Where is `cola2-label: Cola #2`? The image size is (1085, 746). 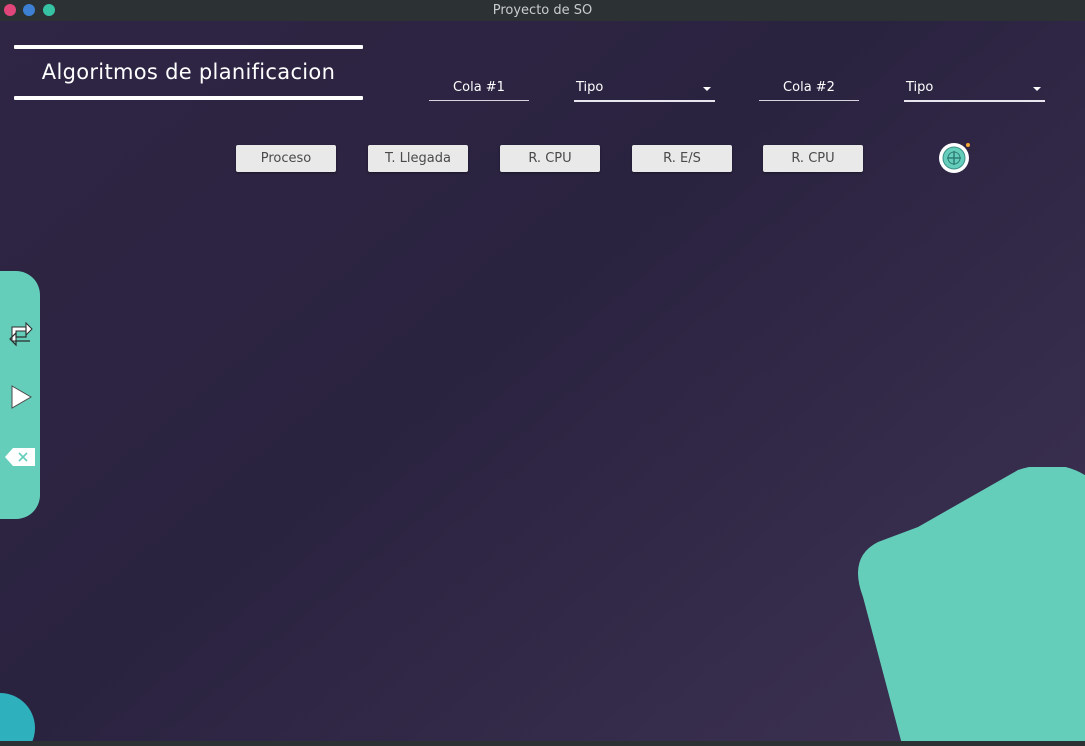
cola2-label: Cola #2 is located at coordinates (809, 87).